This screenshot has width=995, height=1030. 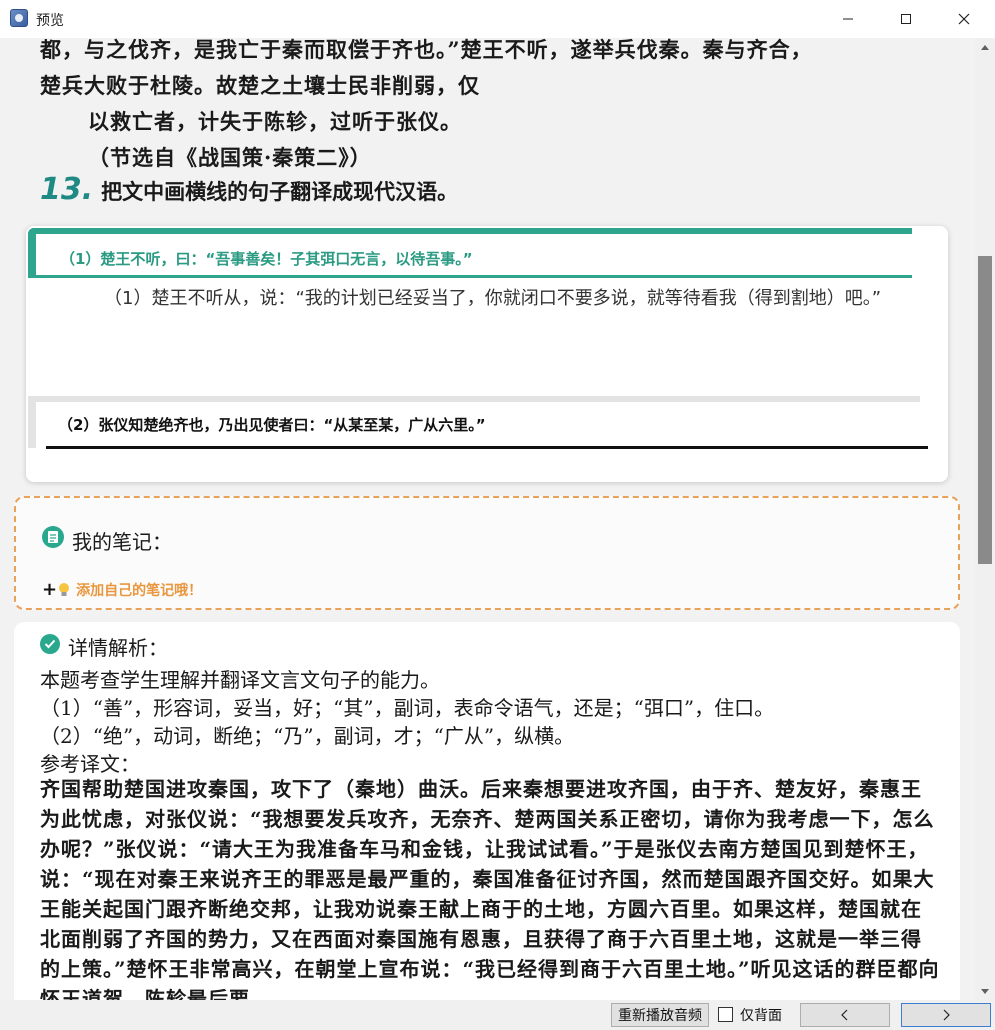 What do you see at coordinates (266, 259) in the screenshot?
I see `sub-question-1-label: （1）楚王不听，曰：“吾事善矣！子其弭口无言，以待吾事。”` at bounding box center [266, 259].